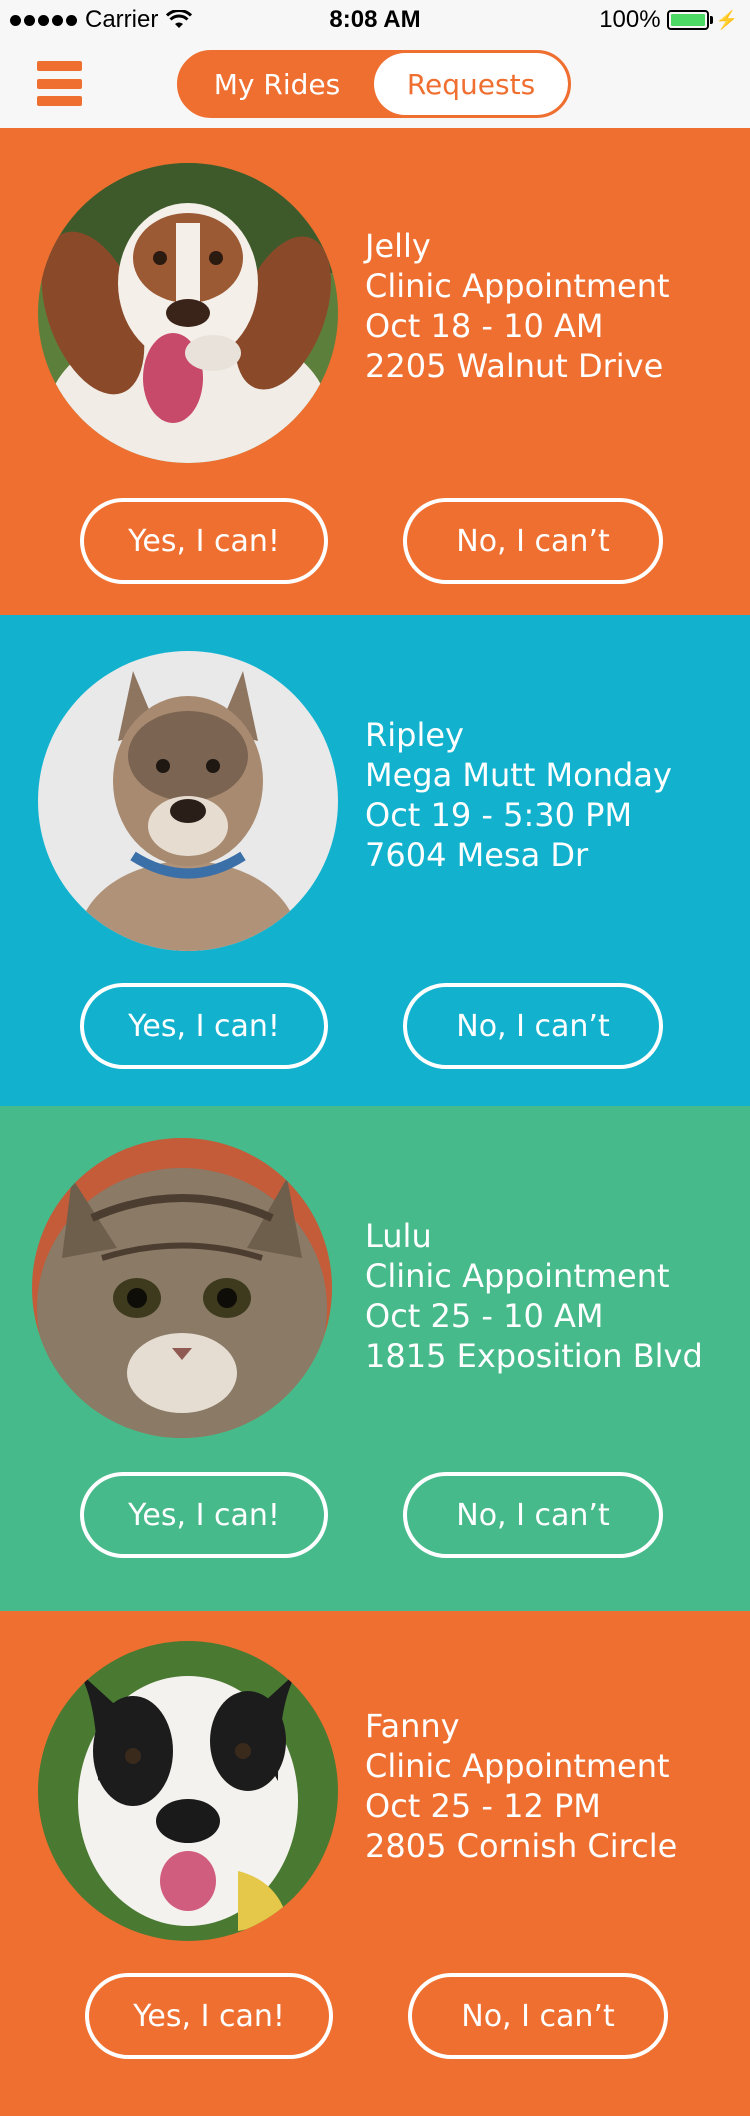  Describe the element at coordinates (471, 84) in the screenshot. I see `tab-requests: Requests` at that location.